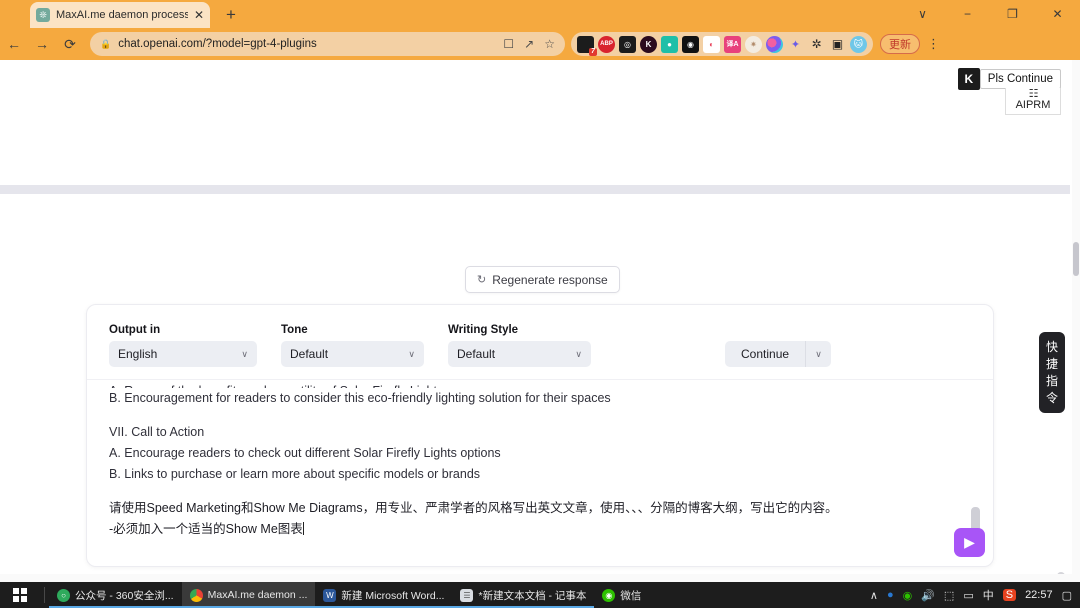 The height and width of the screenshot is (608, 1080). What do you see at coordinates (309, 354) in the screenshot?
I see `tone-value: Default` at bounding box center [309, 354].